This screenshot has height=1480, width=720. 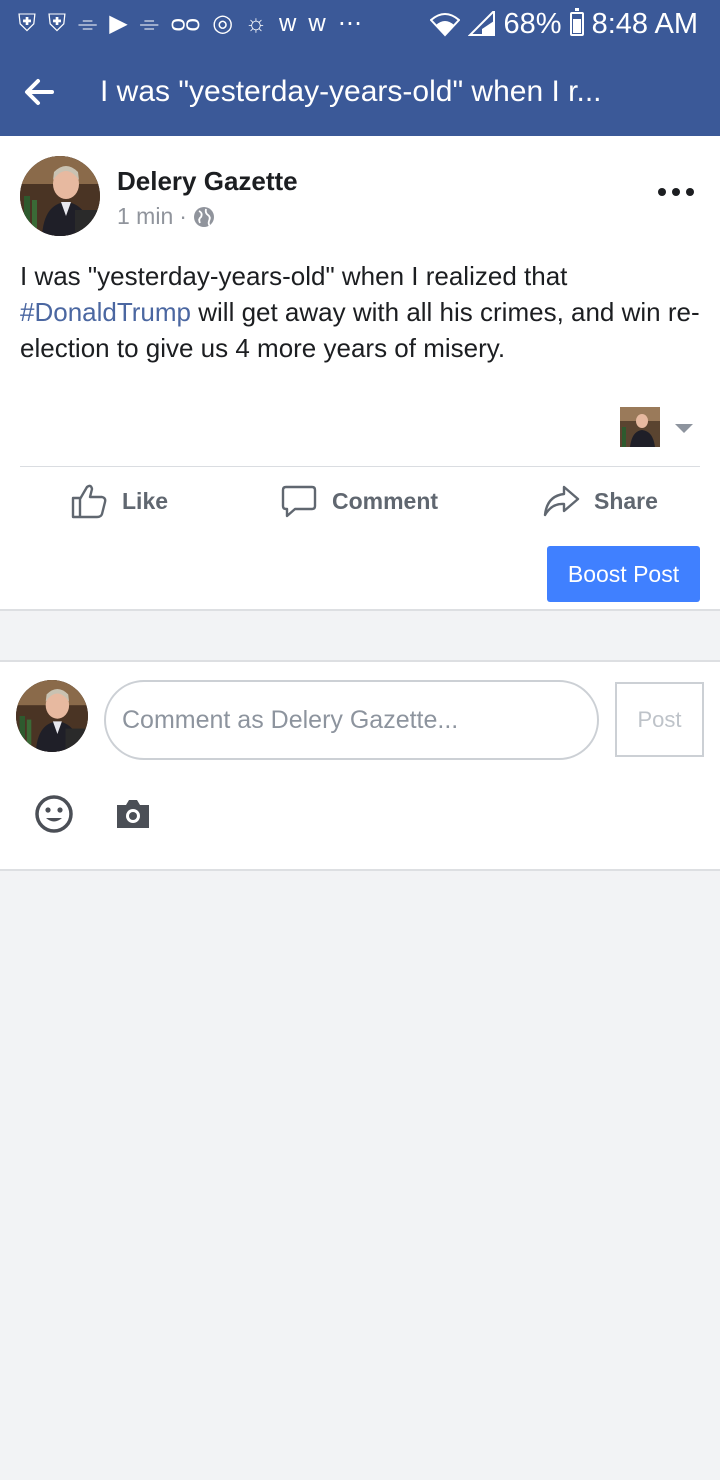 I want to click on like-label: Like, so click(x=145, y=500).